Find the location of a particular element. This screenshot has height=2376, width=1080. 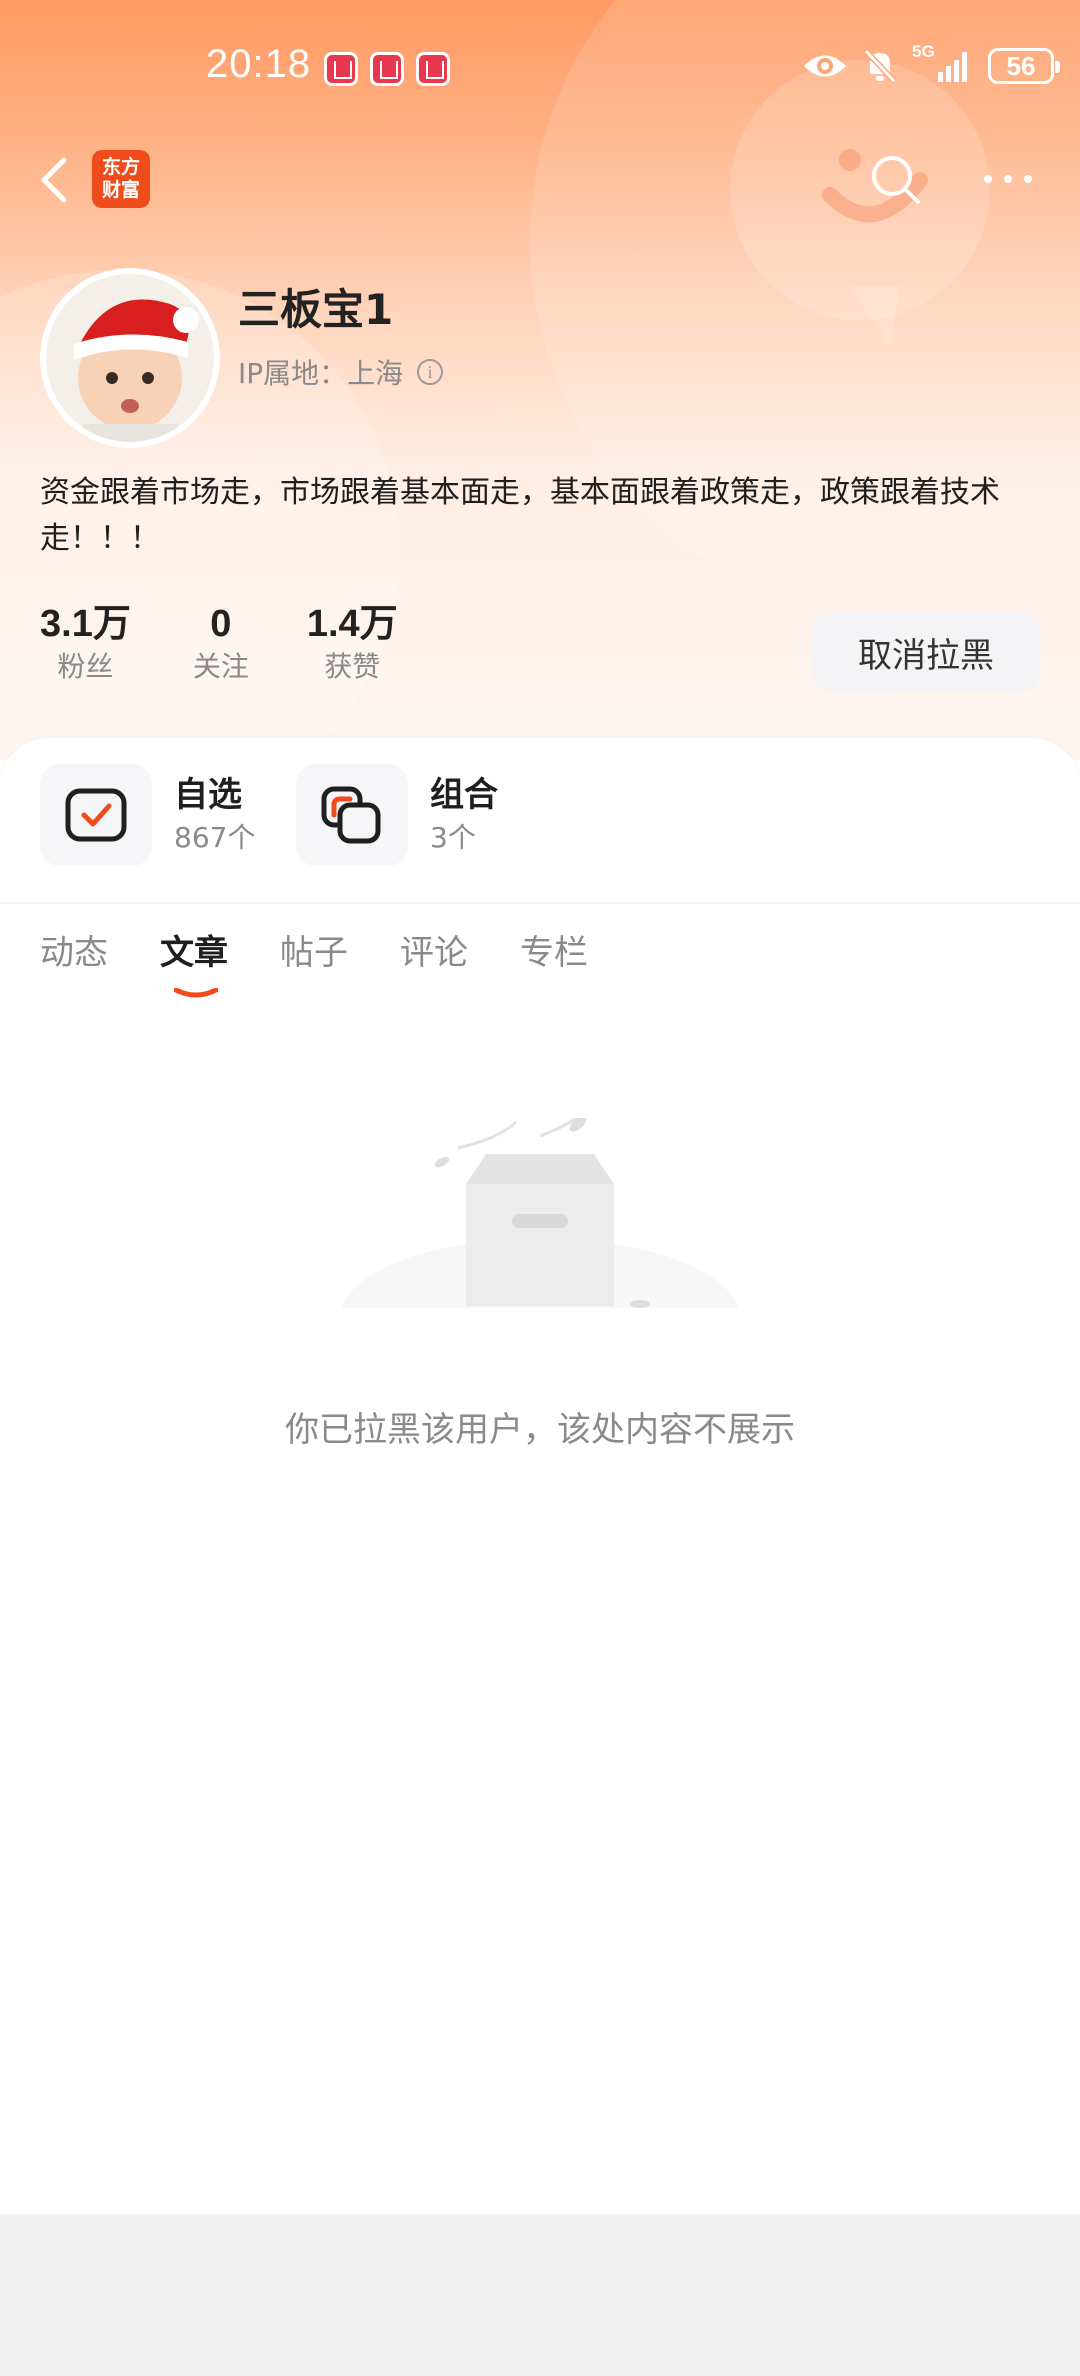

search-icon is located at coordinates (896, 180).